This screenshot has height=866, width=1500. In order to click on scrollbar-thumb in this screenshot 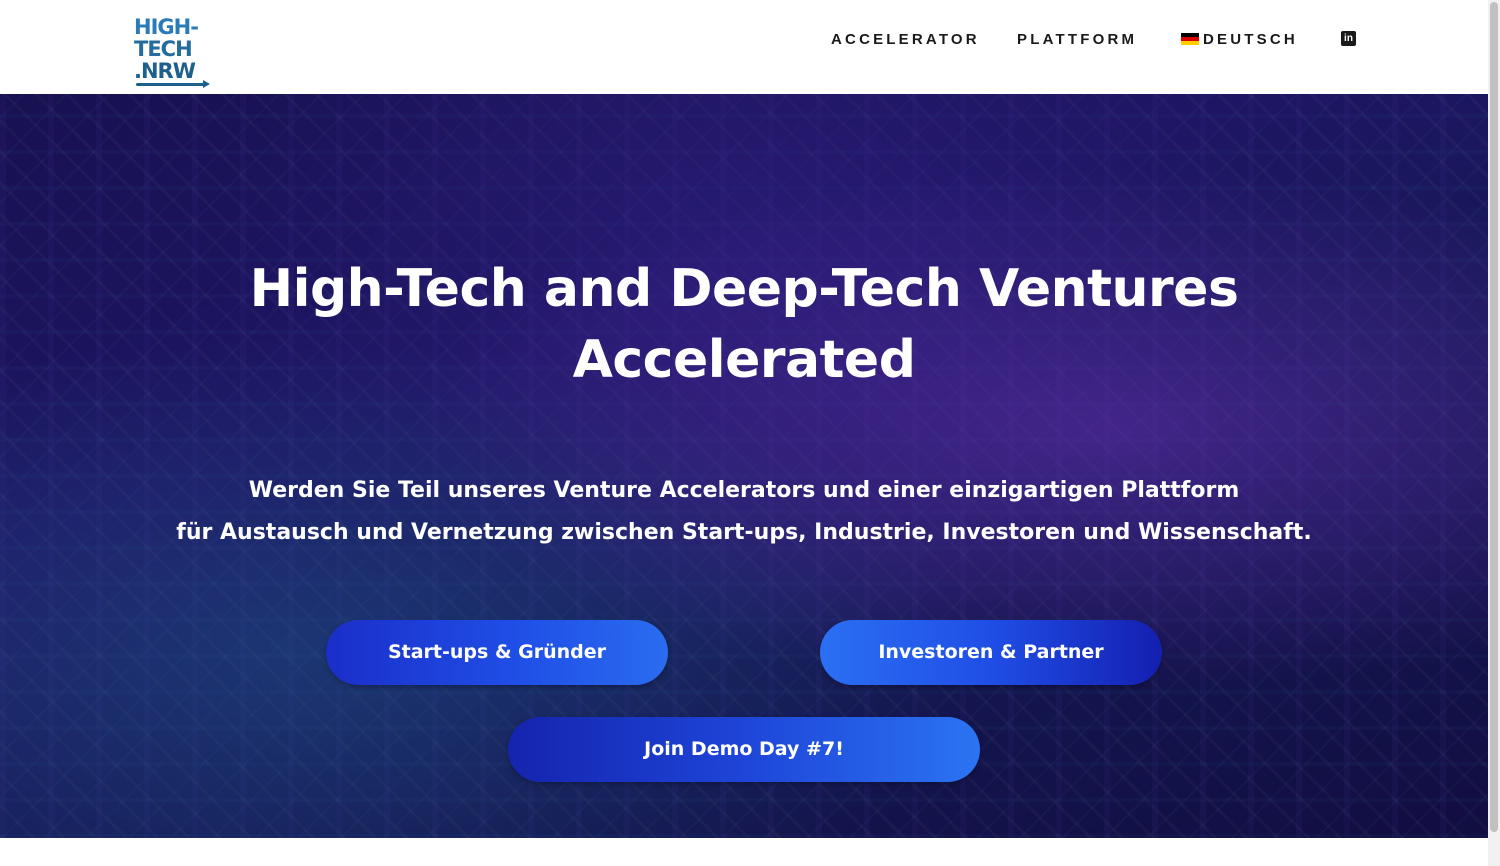, I will do `click(1494, 417)`.